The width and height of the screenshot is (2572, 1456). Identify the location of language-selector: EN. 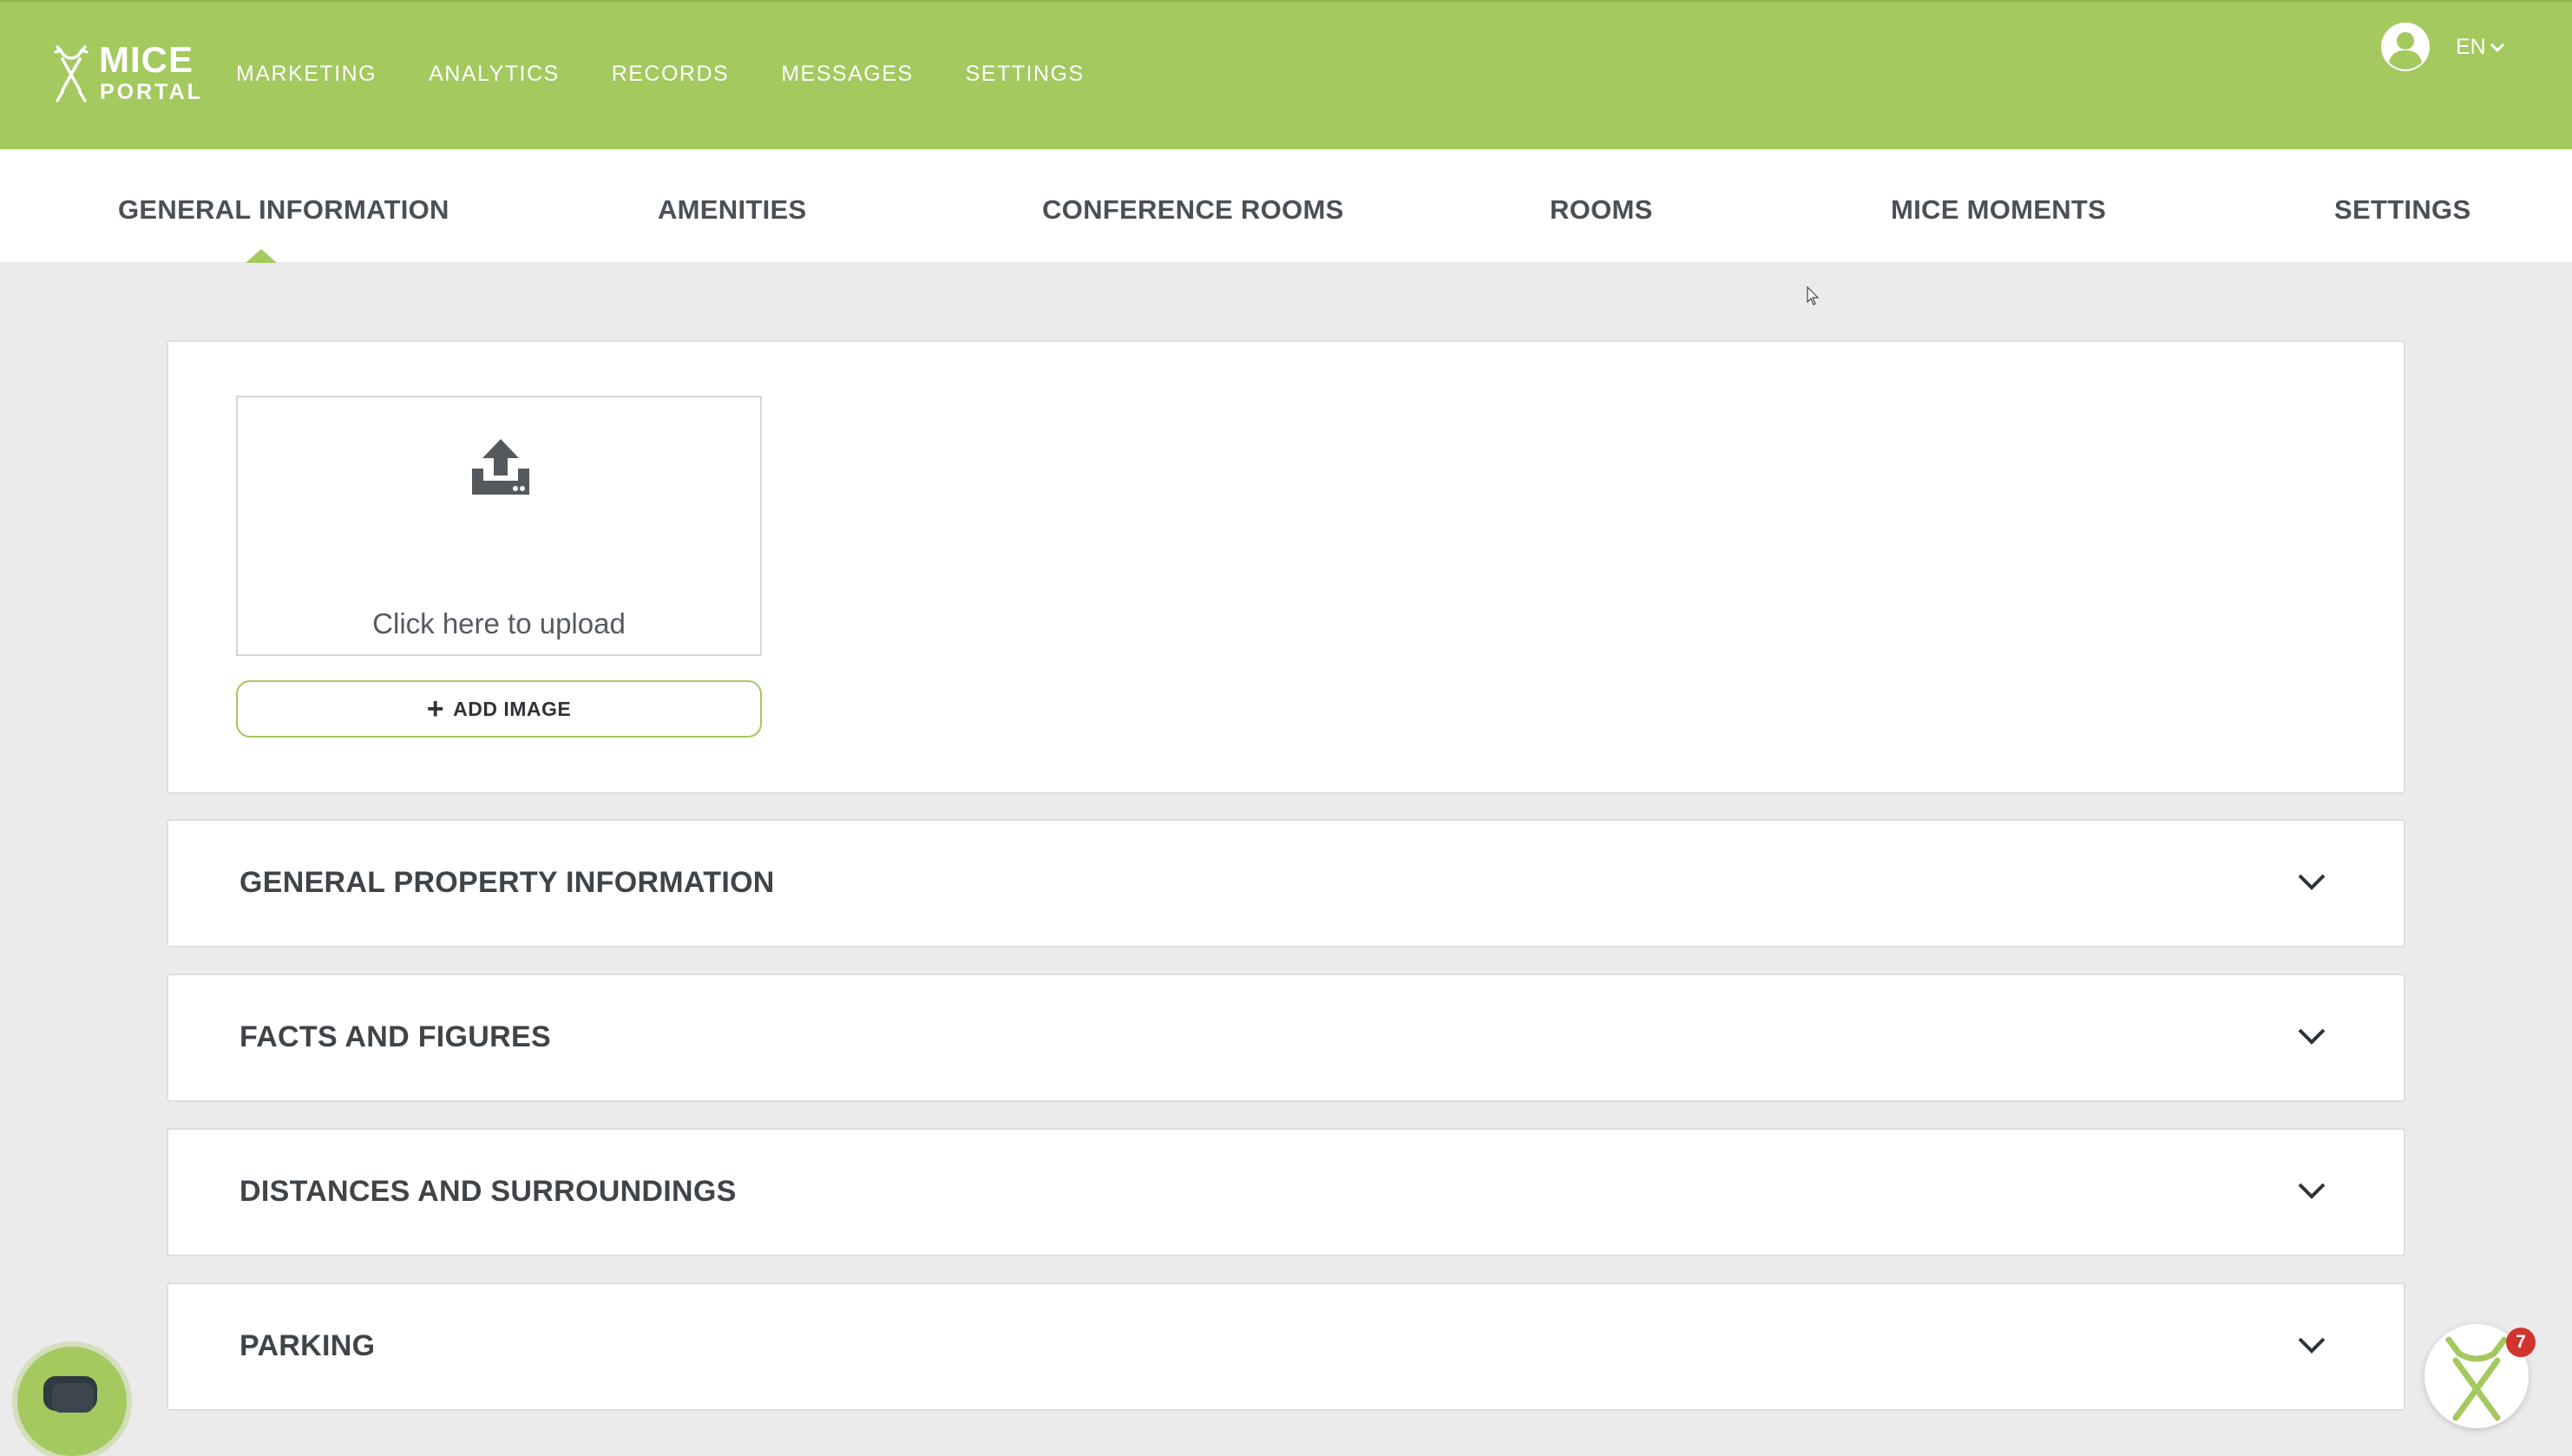
(2480, 47).